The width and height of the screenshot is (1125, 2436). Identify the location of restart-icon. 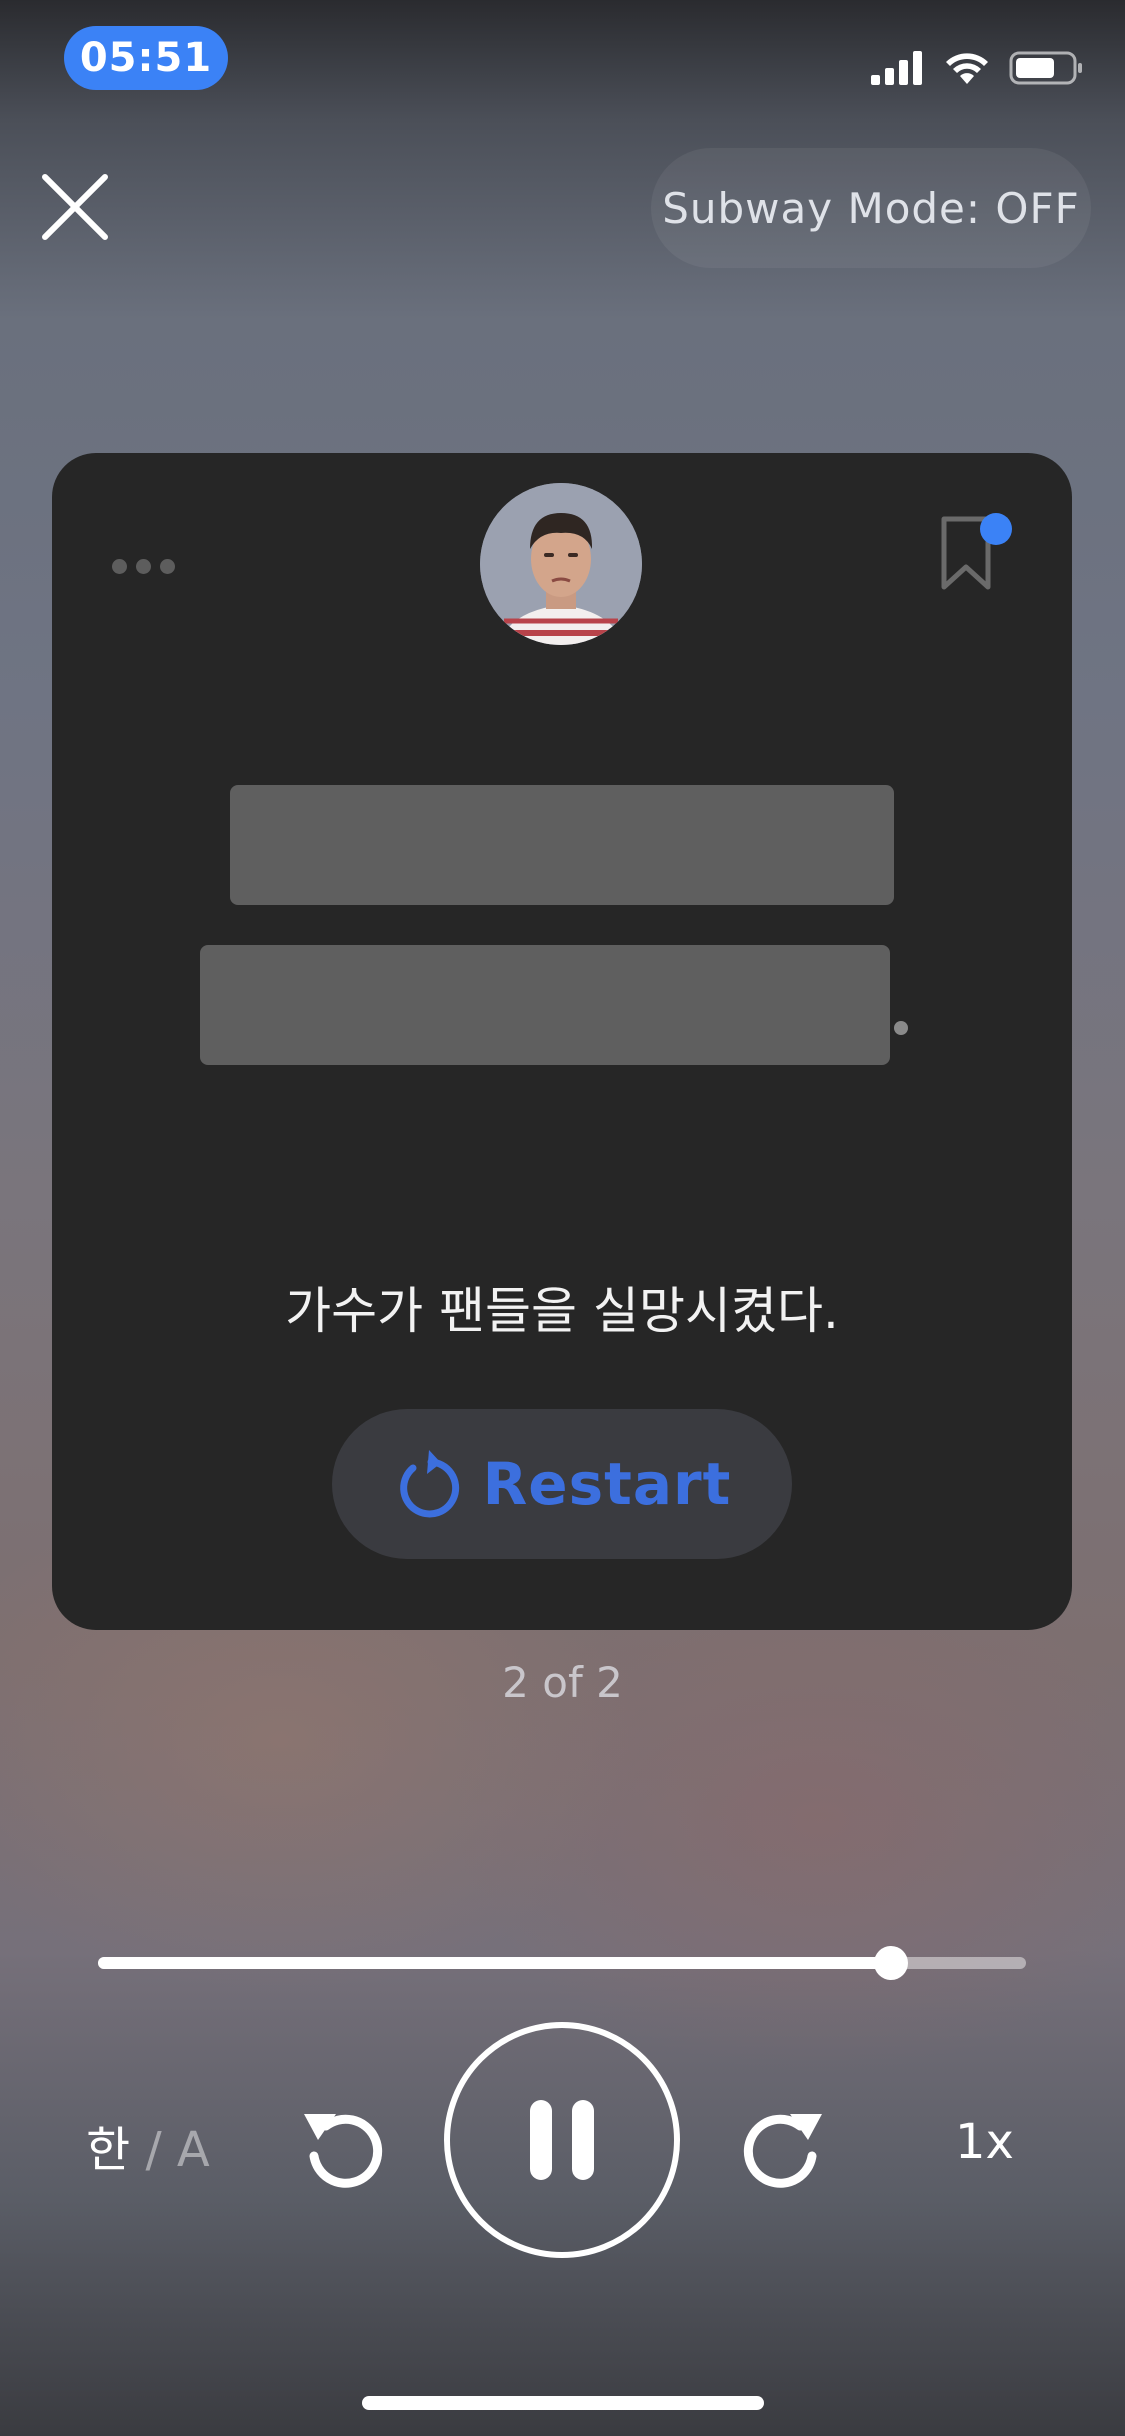
(429, 1484).